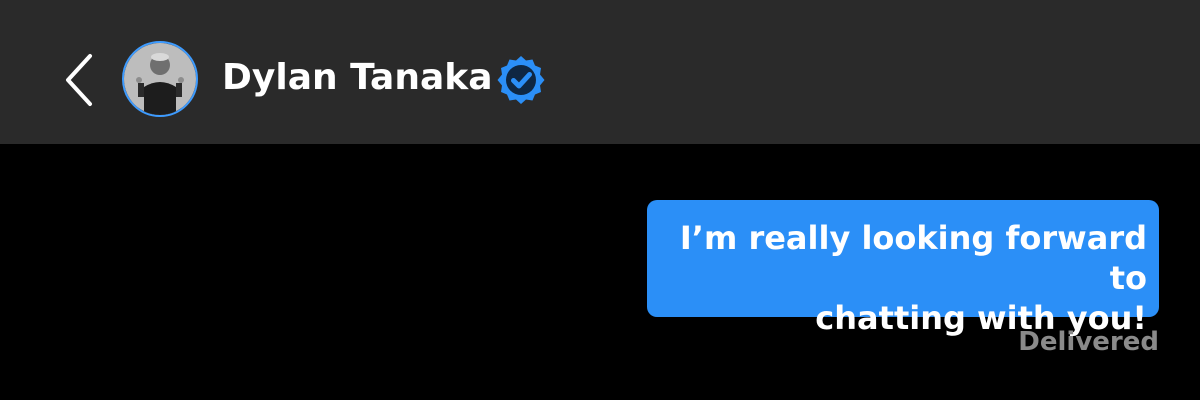 The height and width of the screenshot is (400, 1200). I want to click on avatar, so click(160, 79).